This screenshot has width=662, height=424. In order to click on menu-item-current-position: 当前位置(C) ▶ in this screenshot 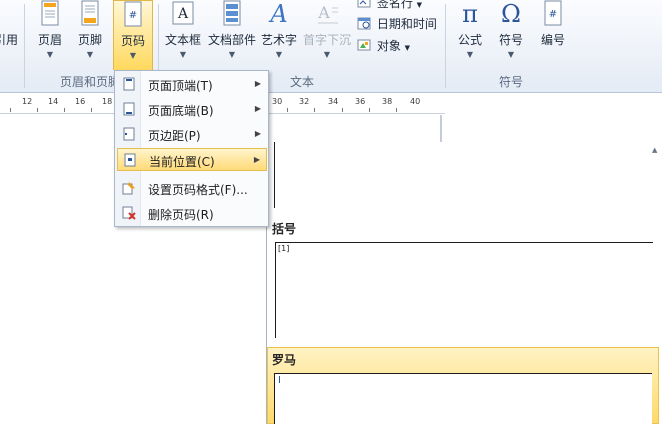, I will do `click(192, 159)`.